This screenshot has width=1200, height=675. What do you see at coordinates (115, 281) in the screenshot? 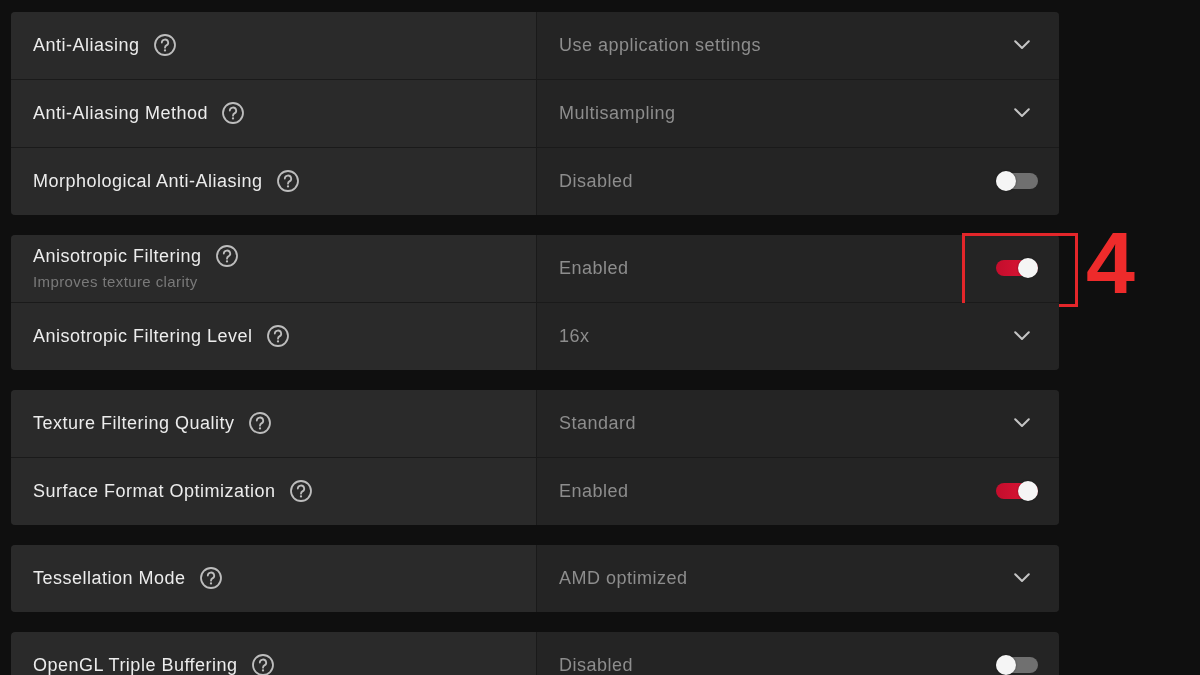
I see `setting-description: Improves texture clarity` at bounding box center [115, 281].